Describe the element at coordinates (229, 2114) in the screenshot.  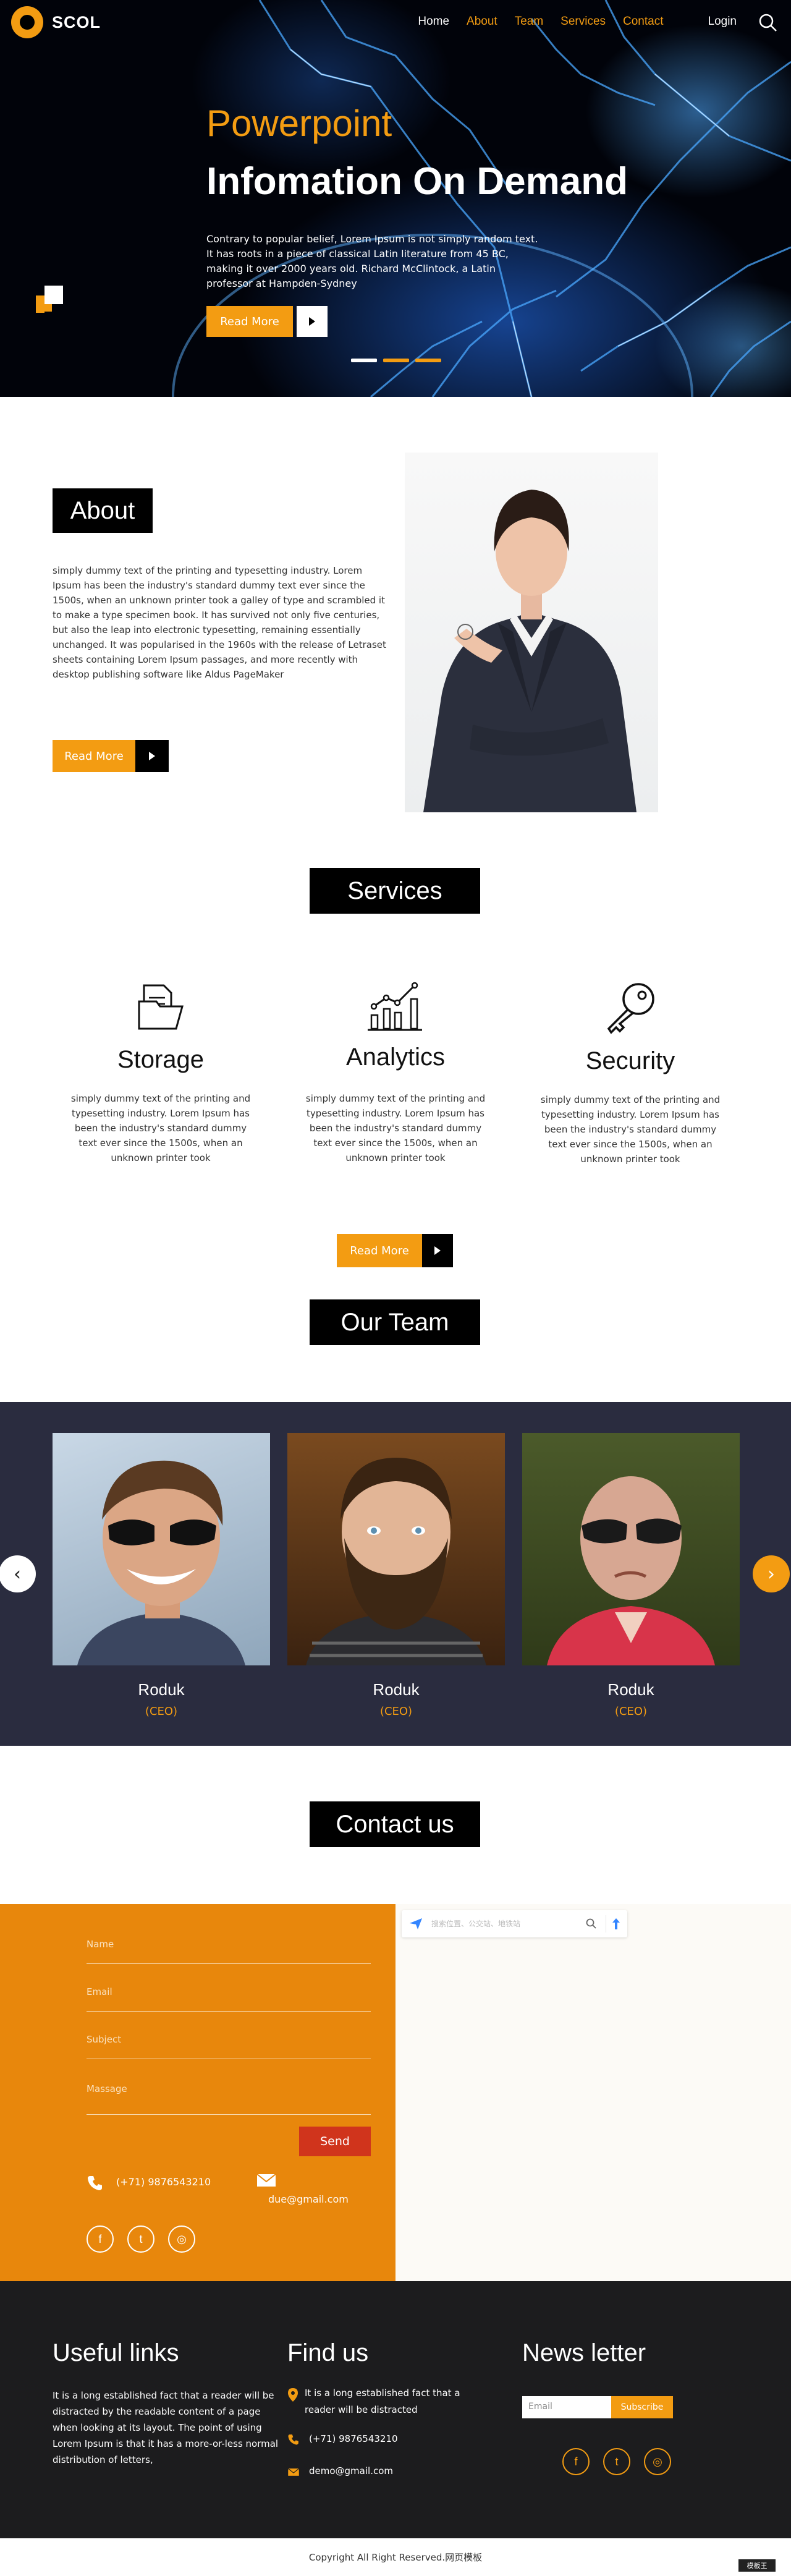
I see `message-field-underline` at that location.